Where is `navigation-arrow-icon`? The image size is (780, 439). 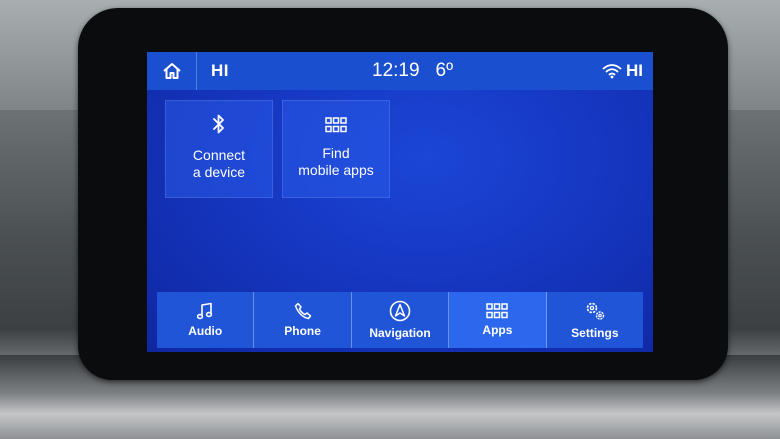
navigation-arrow-icon is located at coordinates (400, 311).